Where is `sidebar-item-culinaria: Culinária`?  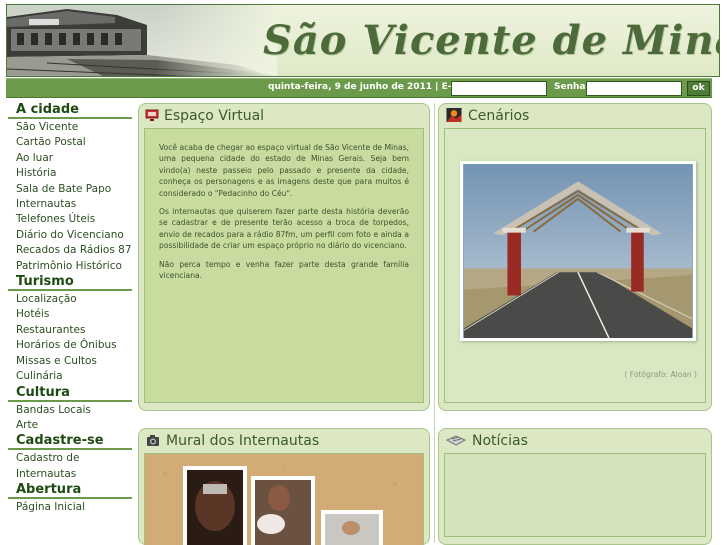 sidebar-item-culinaria: Culinária is located at coordinates (70, 376).